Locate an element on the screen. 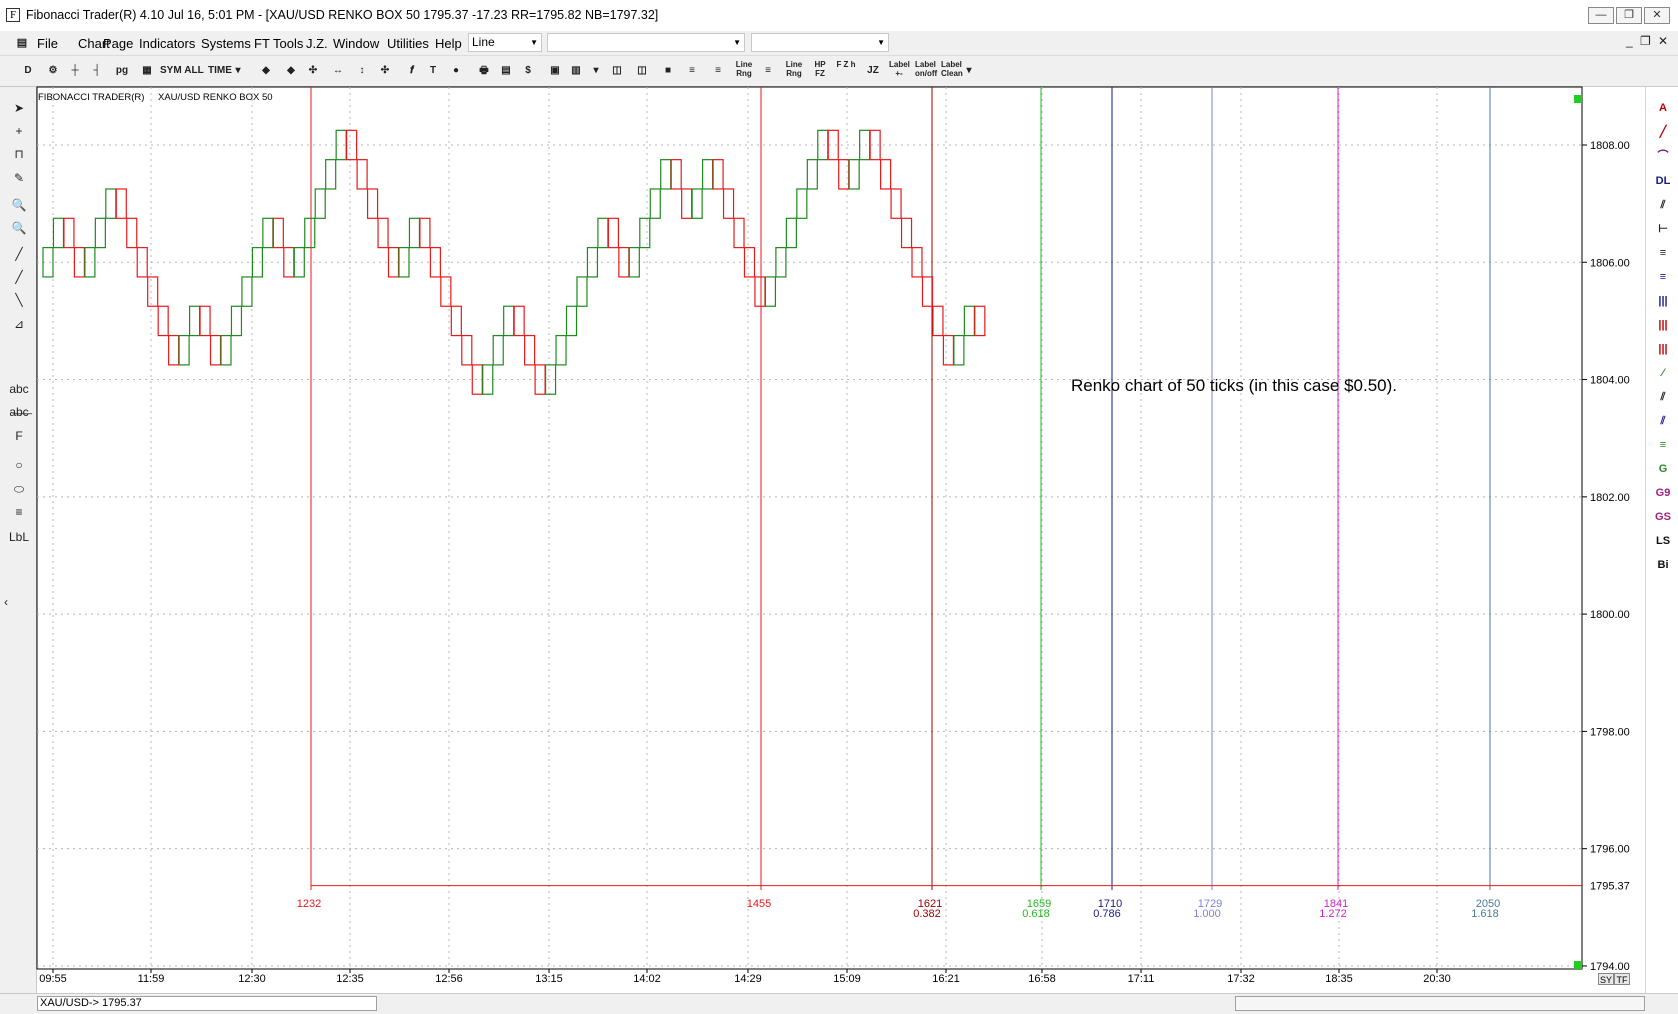 The width and height of the screenshot is (1678, 1014). time-line-ratio: 0.618 is located at coordinates (1036, 914).